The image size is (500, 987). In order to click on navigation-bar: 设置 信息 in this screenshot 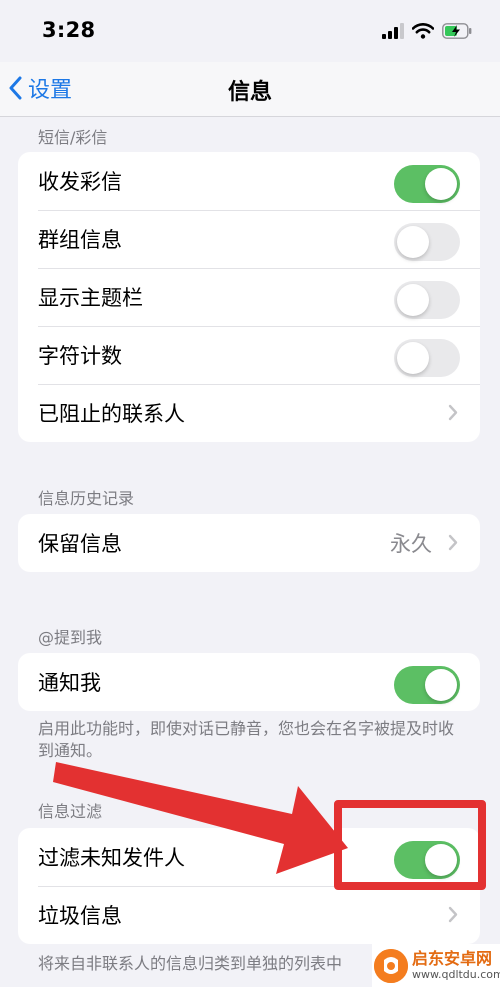, I will do `click(250, 89)`.